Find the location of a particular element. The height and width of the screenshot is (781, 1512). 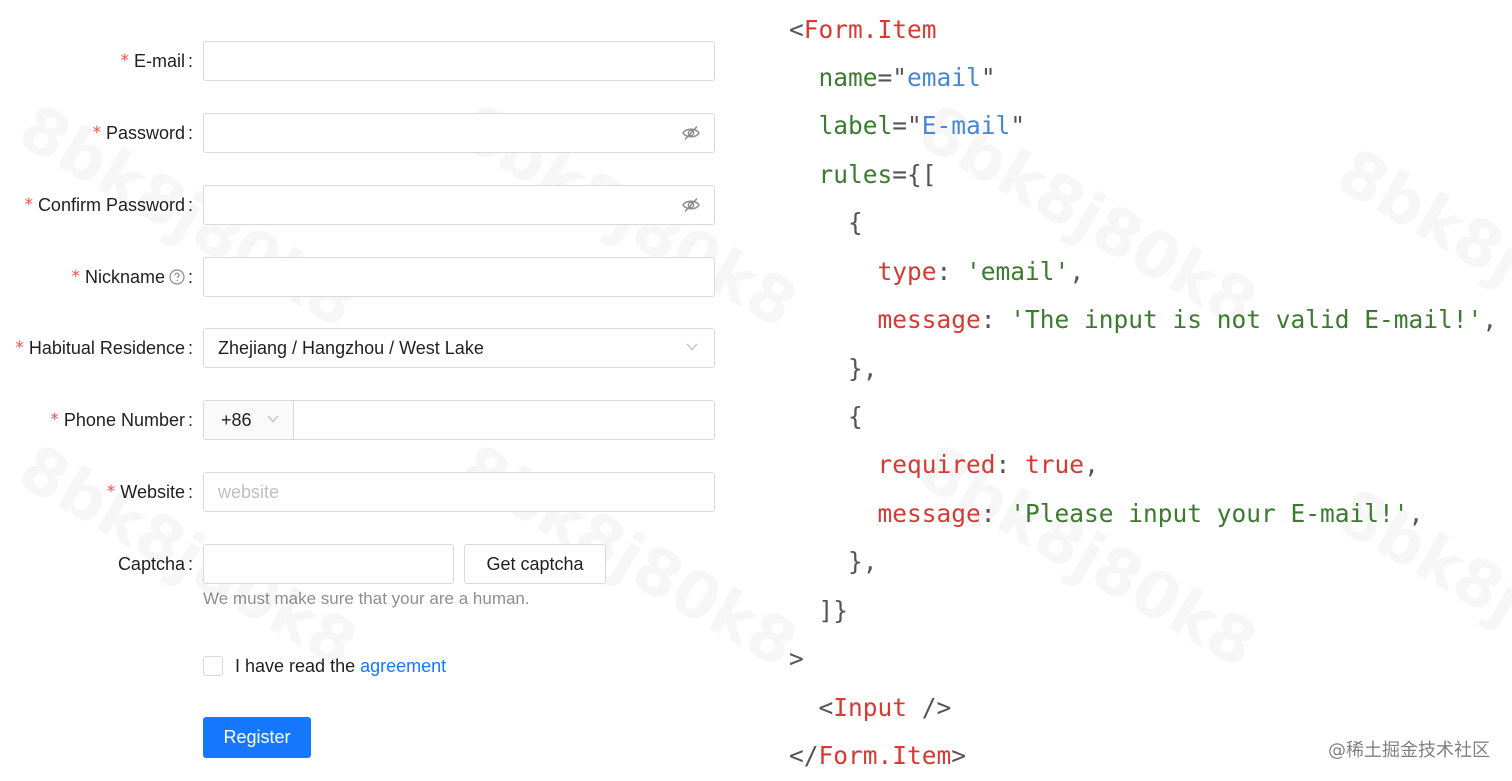

password-field is located at coordinates (459, 133).